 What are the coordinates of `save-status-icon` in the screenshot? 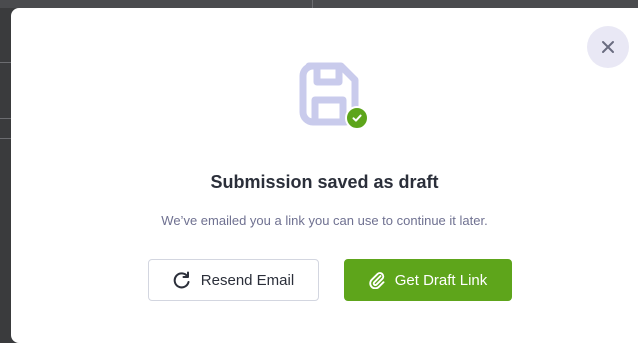 It's located at (333, 98).